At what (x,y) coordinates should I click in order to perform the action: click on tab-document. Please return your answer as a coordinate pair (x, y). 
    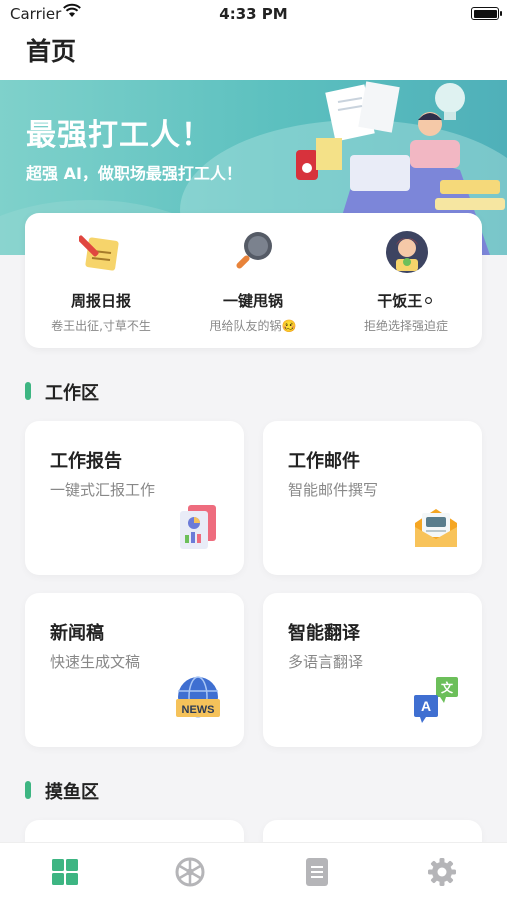
    Looking at the image, I should click on (317, 872).